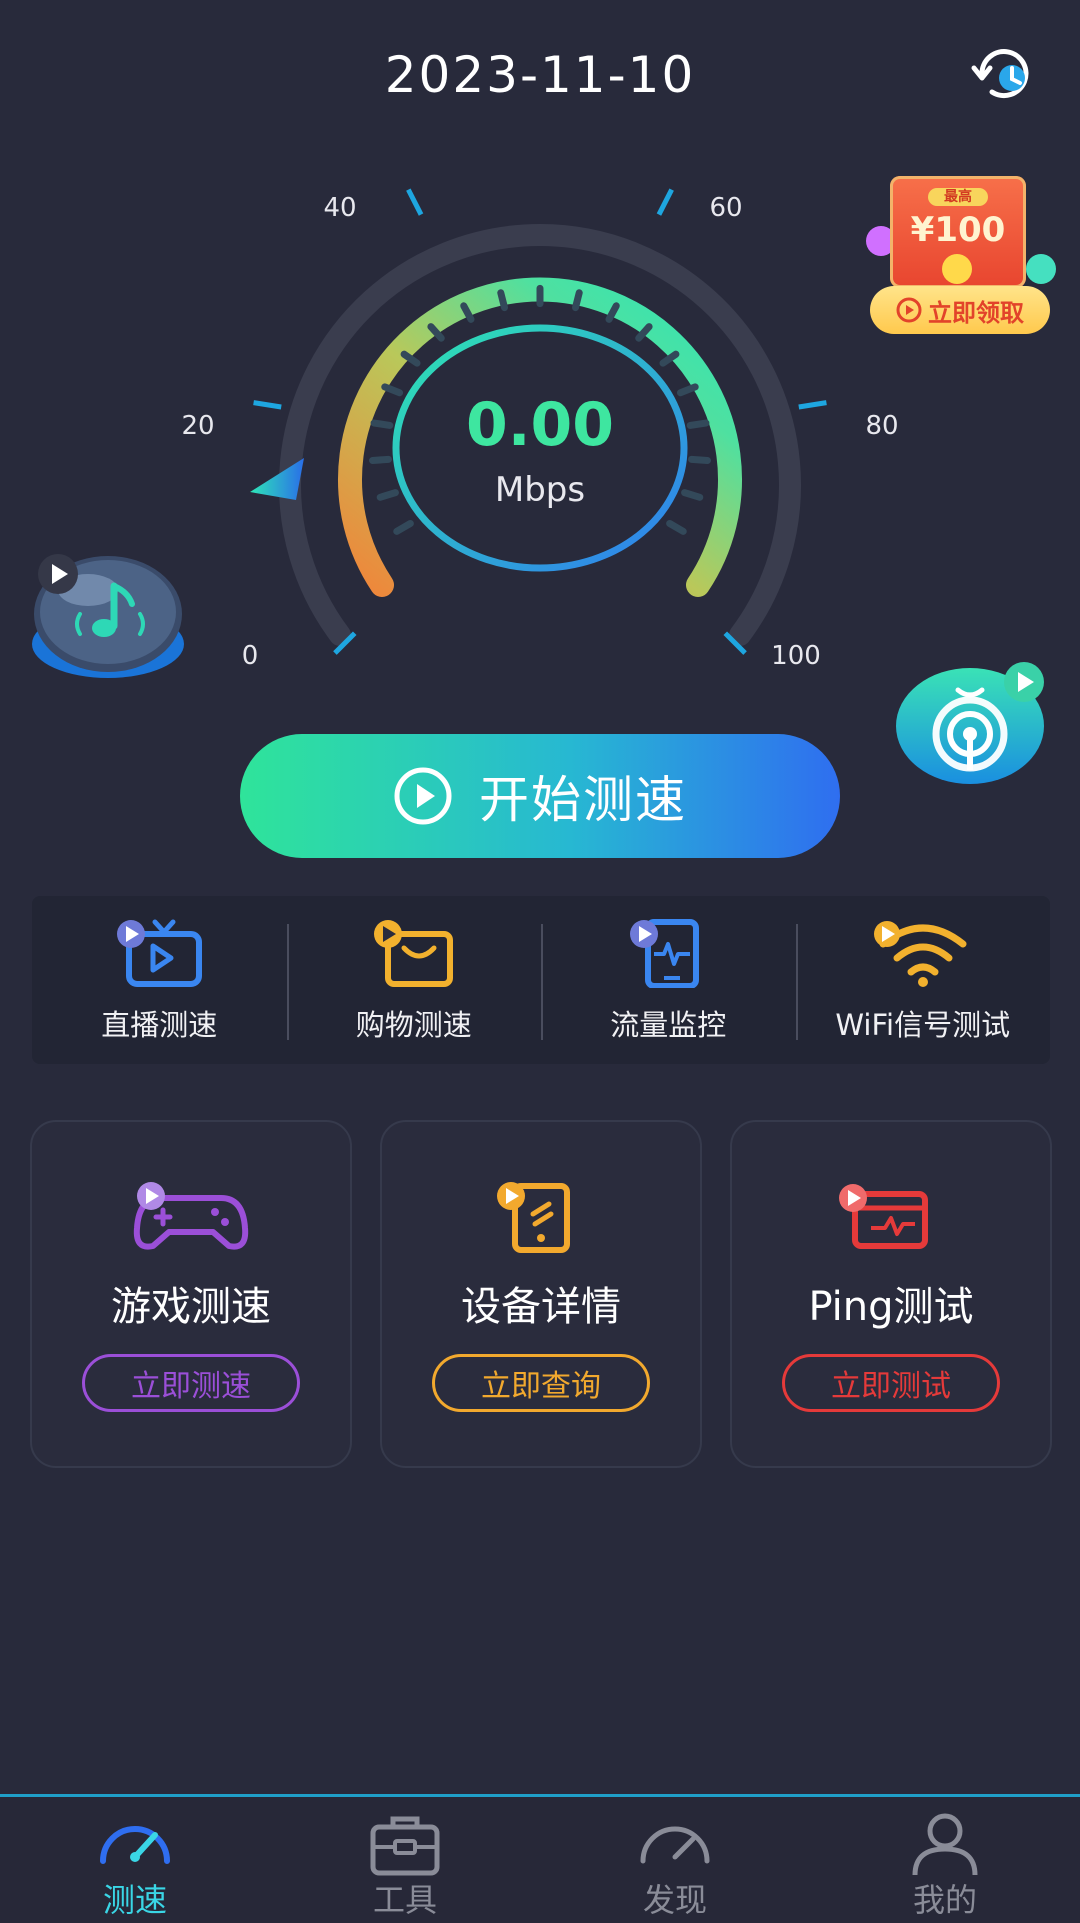  What do you see at coordinates (975, 723) in the screenshot?
I see `signal-widget` at bounding box center [975, 723].